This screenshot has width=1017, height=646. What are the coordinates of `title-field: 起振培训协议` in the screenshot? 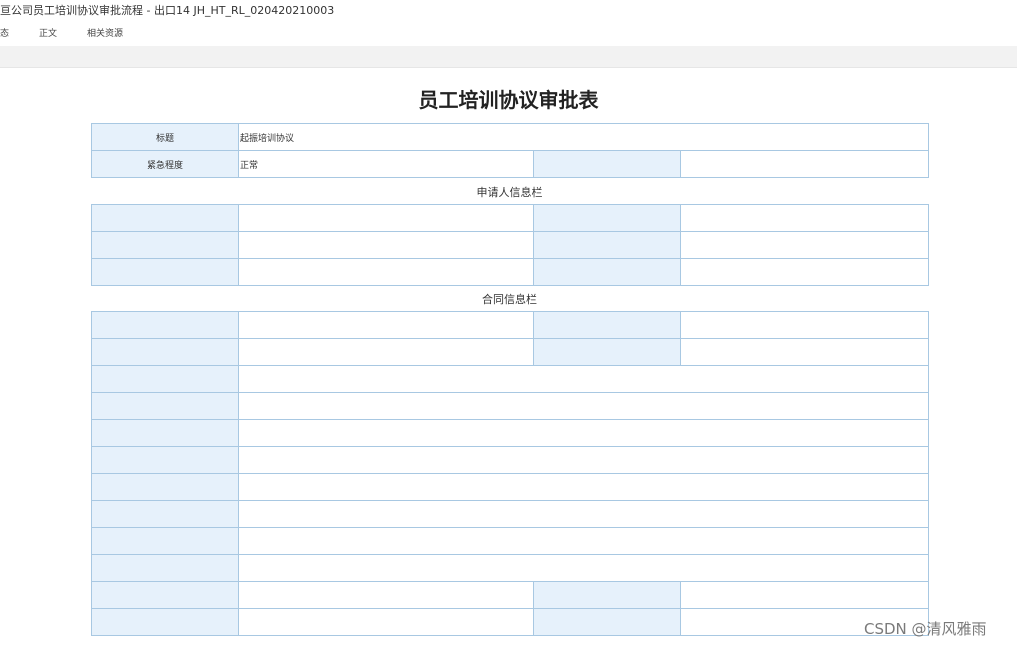 It's located at (583, 137).